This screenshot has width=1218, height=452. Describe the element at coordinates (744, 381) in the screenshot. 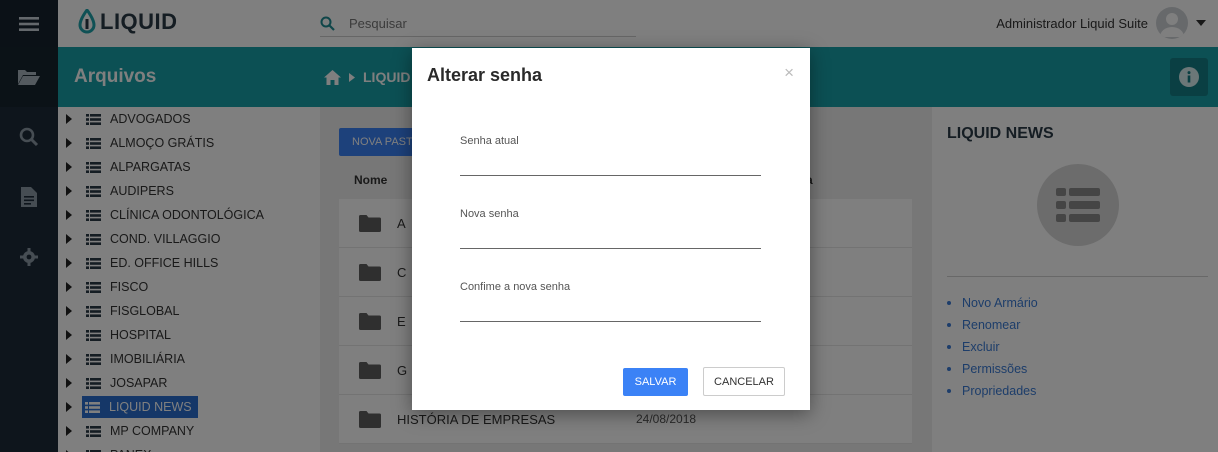

I see `cancel-button: CANCELAR` at that location.